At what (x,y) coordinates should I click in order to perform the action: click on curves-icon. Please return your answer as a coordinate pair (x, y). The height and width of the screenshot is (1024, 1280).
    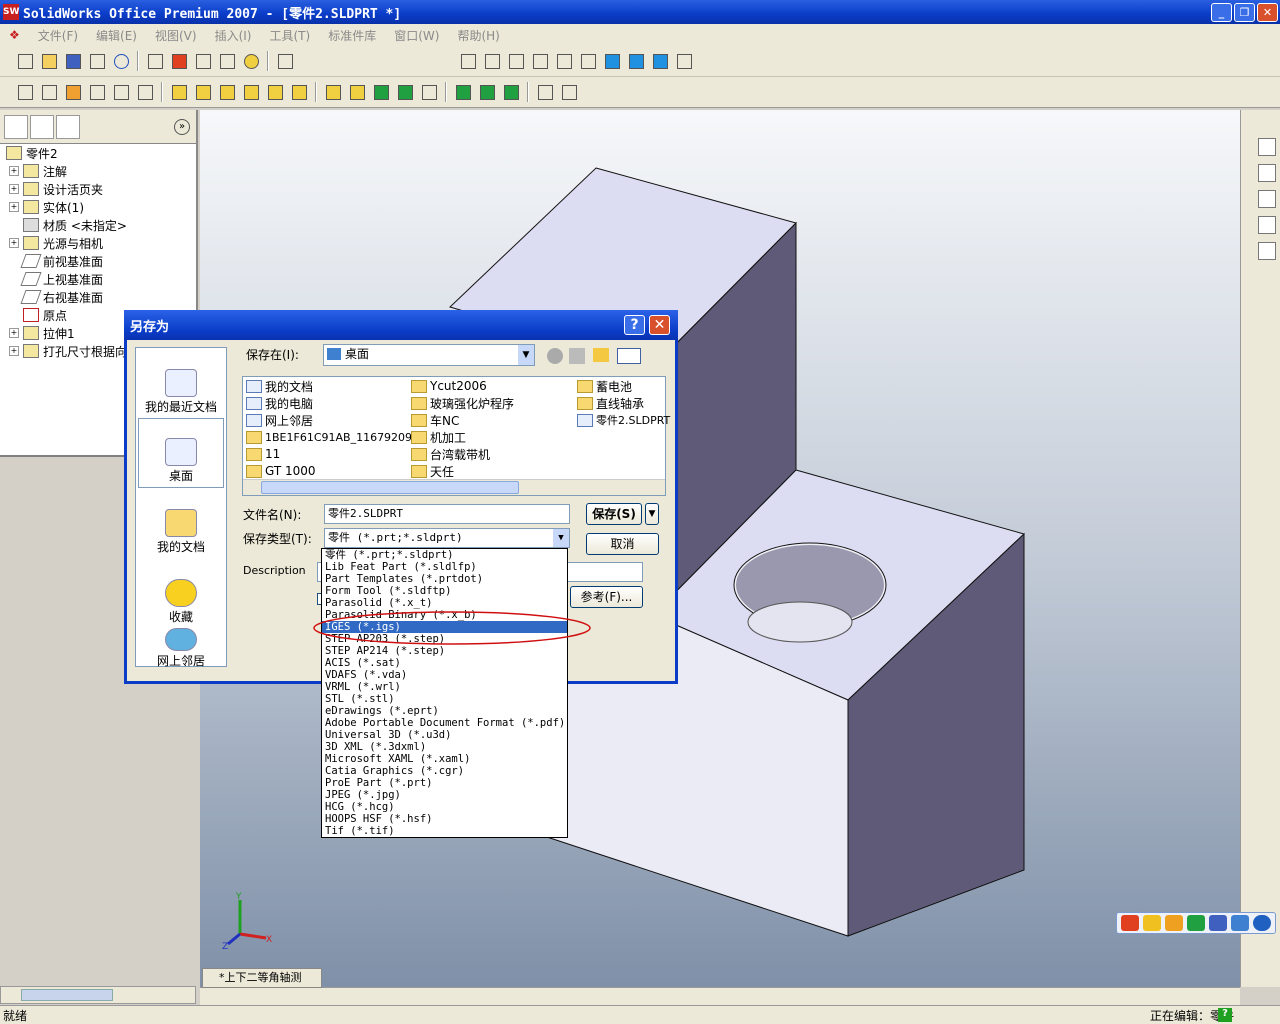
    Looking at the image, I should click on (545, 92).